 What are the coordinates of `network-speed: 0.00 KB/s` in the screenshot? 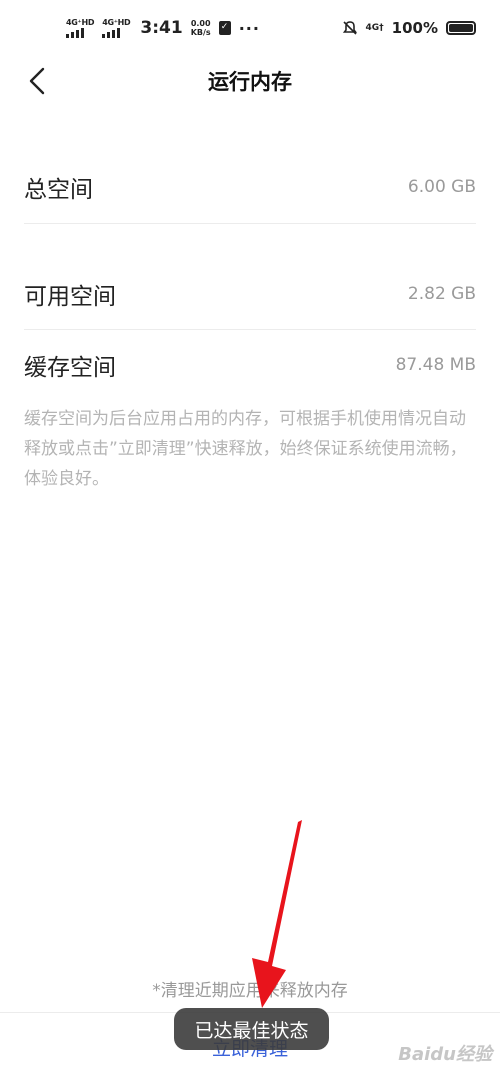 It's located at (201, 28).